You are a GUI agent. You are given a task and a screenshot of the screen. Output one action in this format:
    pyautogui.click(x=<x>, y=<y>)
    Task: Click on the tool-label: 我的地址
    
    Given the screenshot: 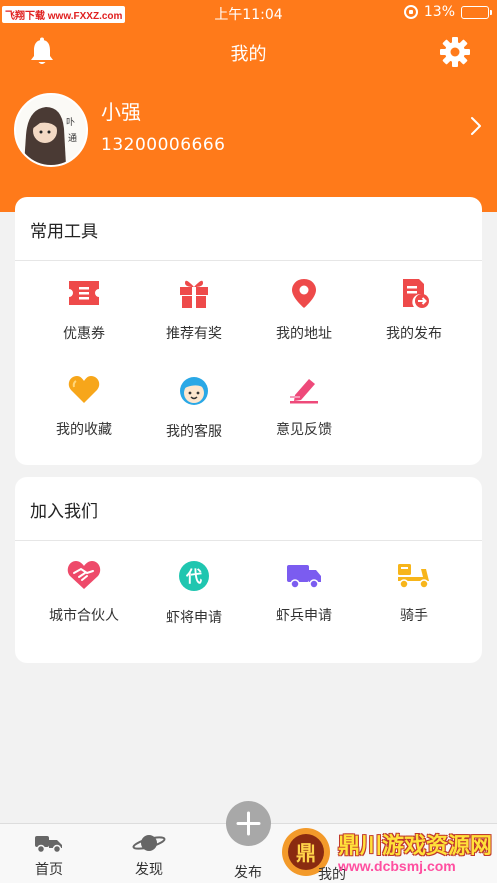 What is the action you would take?
    pyautogui.click(x=304, y=334)
    